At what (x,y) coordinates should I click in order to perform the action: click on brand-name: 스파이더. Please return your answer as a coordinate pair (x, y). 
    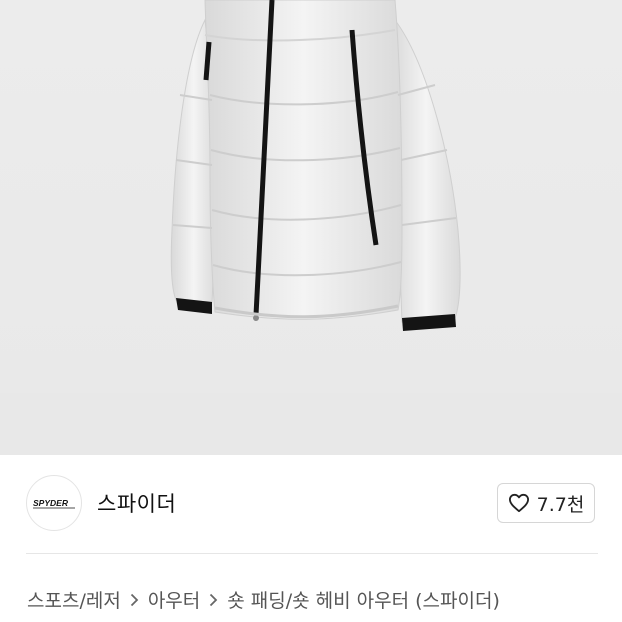
    Looking at the image, I should click on (136, 503).